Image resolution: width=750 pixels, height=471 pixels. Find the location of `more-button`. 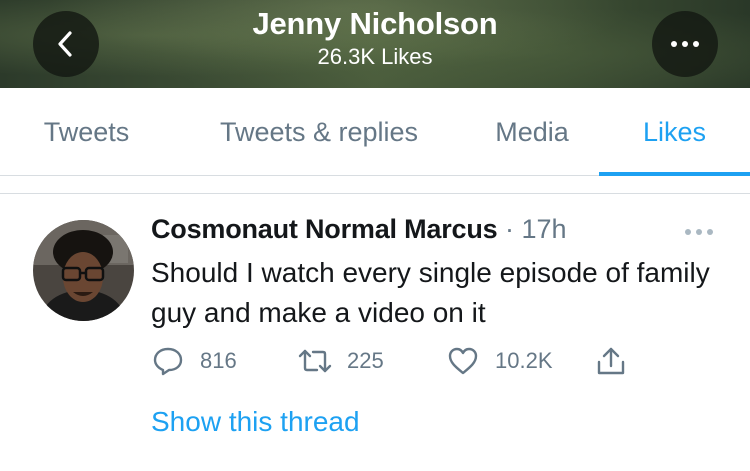

more-button is located at coordinates (685, 44).